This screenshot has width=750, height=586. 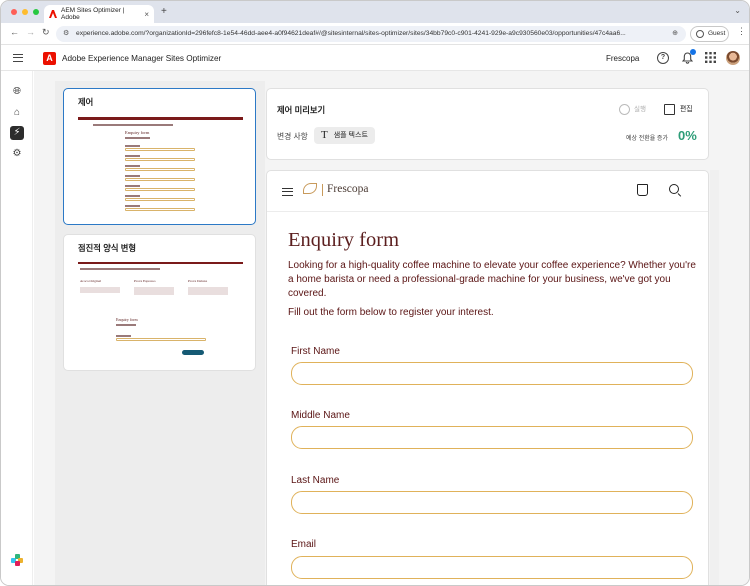 What do you see at coordinates (66, 34) in the screenshot?
I see `site-info-icon: ⚙` at bounding box center [66, 34].